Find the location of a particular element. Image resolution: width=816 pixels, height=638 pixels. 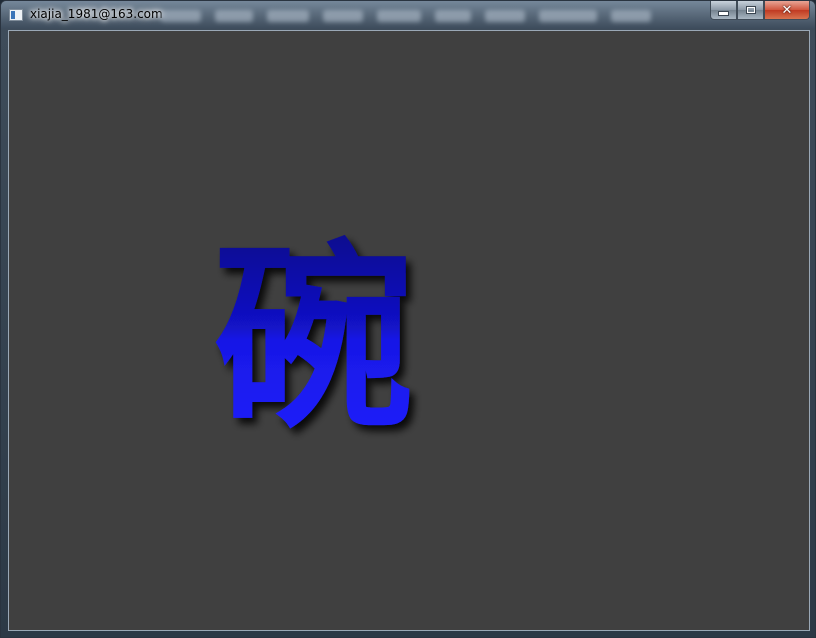

close-button: ✕ is located at coordinates (787, 10).